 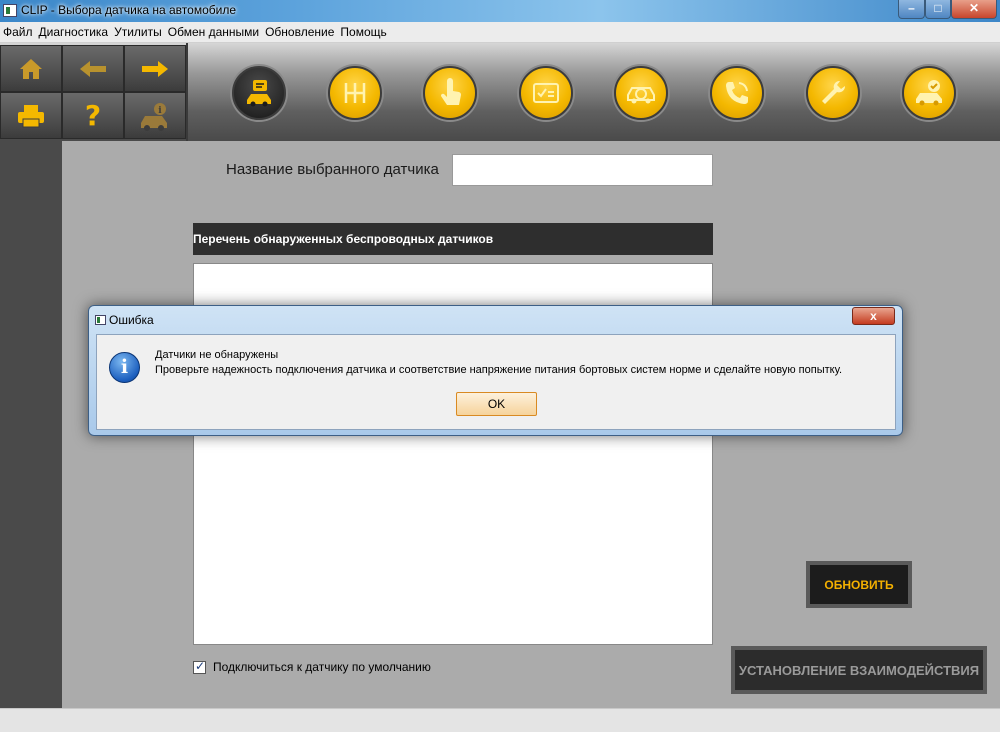 I want to click on mode-car-scan-button, so click(x=641, y=93).